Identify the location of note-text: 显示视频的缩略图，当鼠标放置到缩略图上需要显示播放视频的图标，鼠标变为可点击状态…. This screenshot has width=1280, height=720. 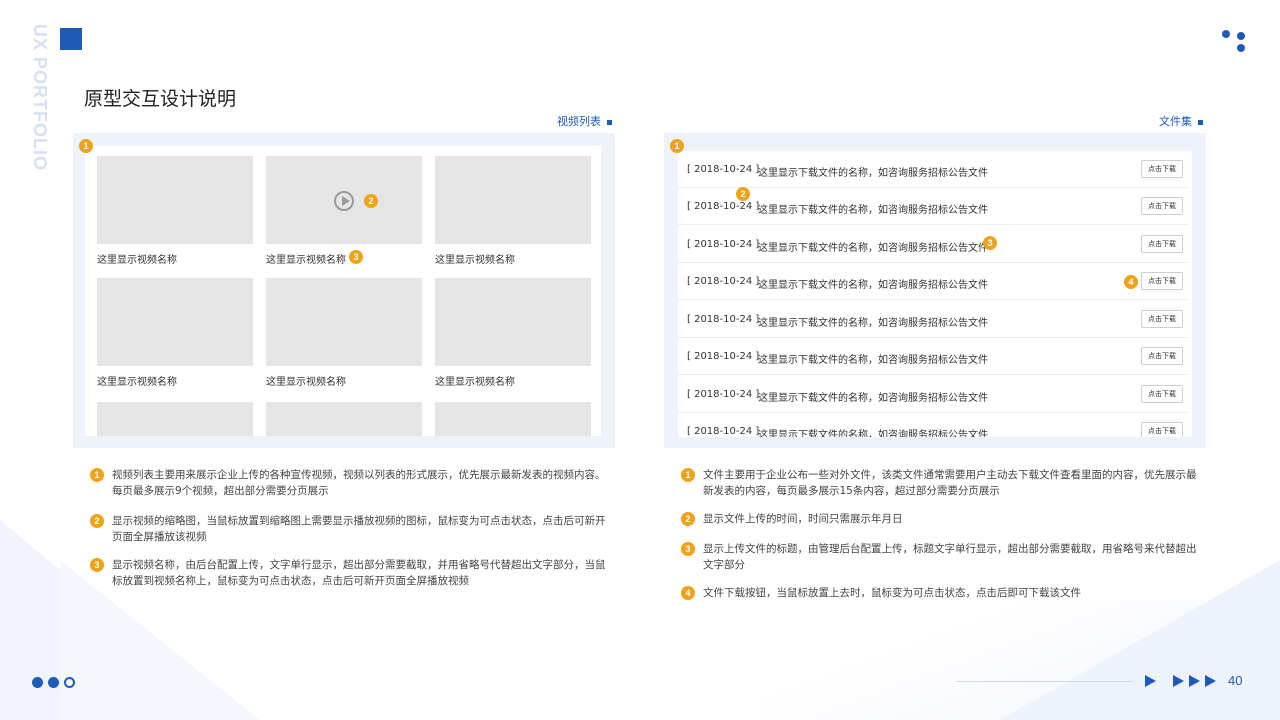
(359, 529).